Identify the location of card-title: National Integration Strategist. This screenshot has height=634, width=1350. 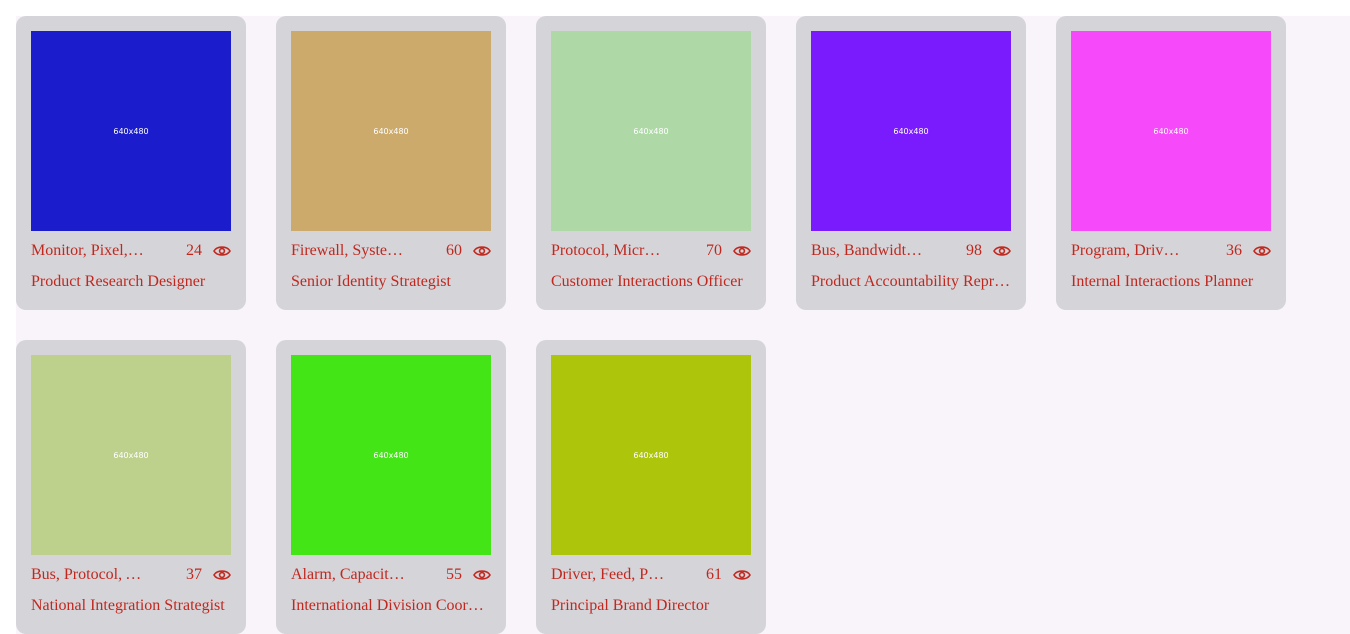
(131, 606).